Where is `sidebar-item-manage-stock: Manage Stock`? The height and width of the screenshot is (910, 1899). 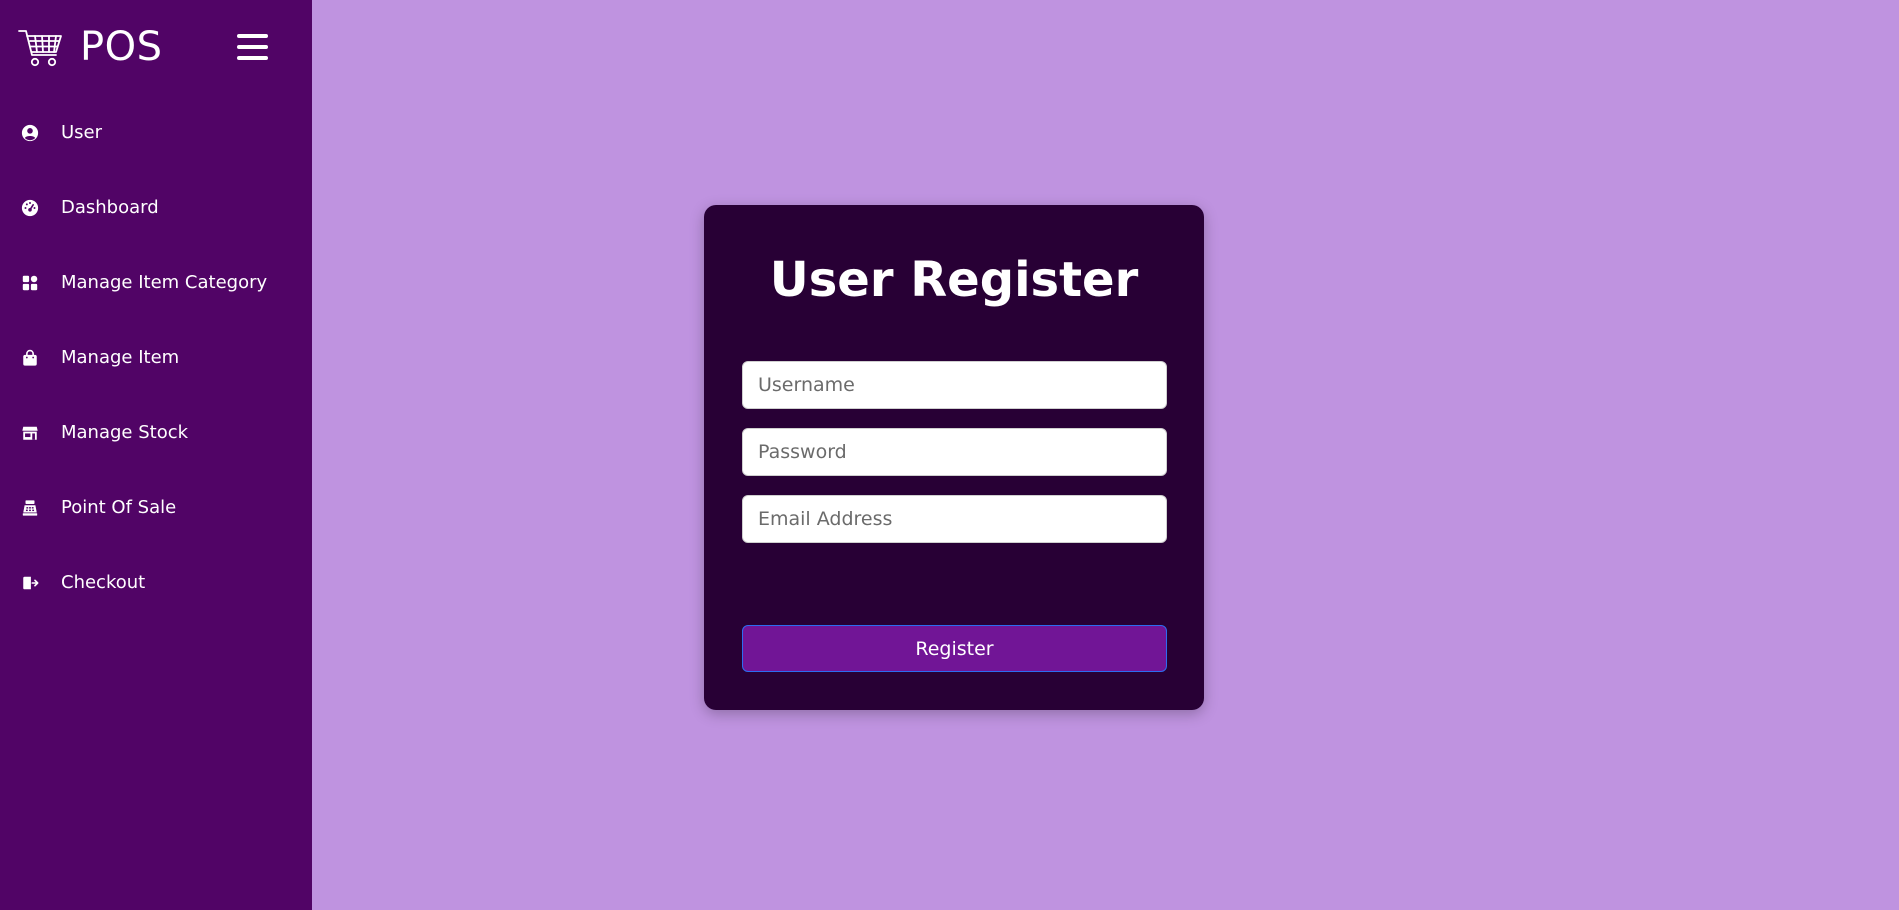
sidebar-item-manage-stock: Manage Stock is located at coordinates (156, 432).